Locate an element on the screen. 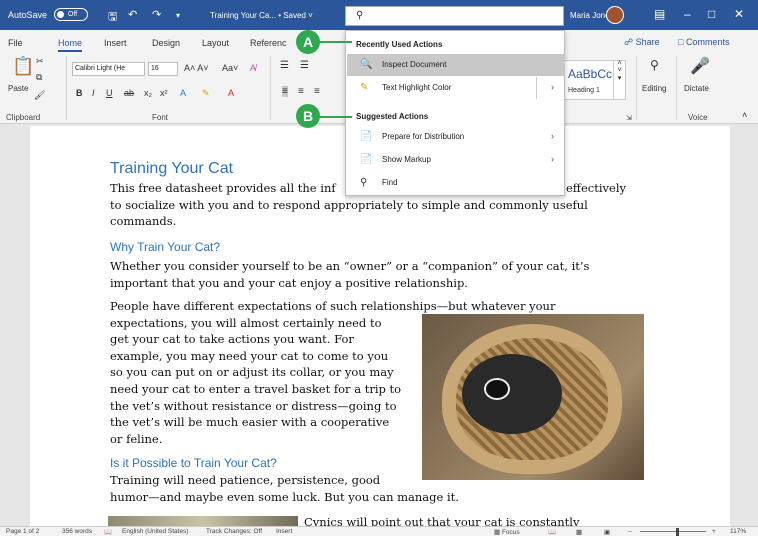 The width and height of the screenshot is (758, 536). focus-label: Focus is located at coordinates (510, 532).